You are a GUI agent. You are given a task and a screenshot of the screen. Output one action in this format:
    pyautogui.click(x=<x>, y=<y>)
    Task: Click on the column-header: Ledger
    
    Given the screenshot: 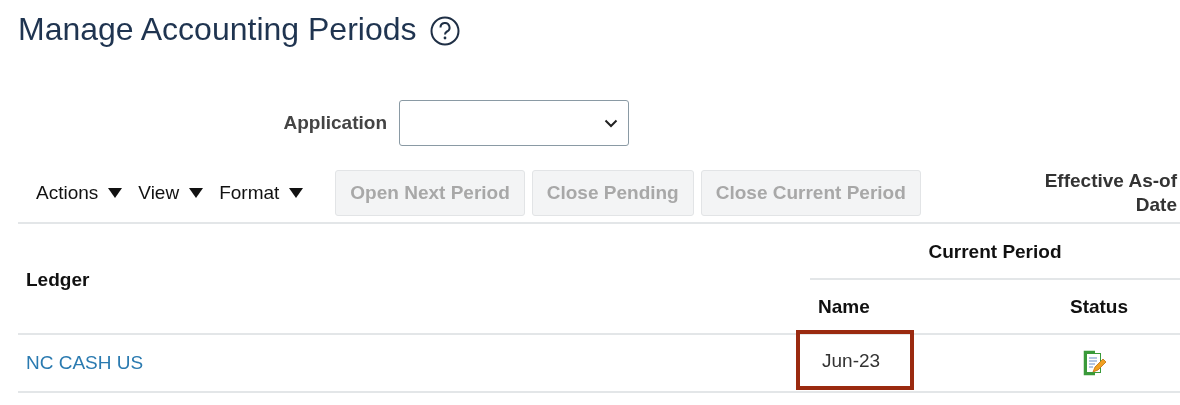 What is the action you would take?
    pyautogui.click(x=58, y=279)
    